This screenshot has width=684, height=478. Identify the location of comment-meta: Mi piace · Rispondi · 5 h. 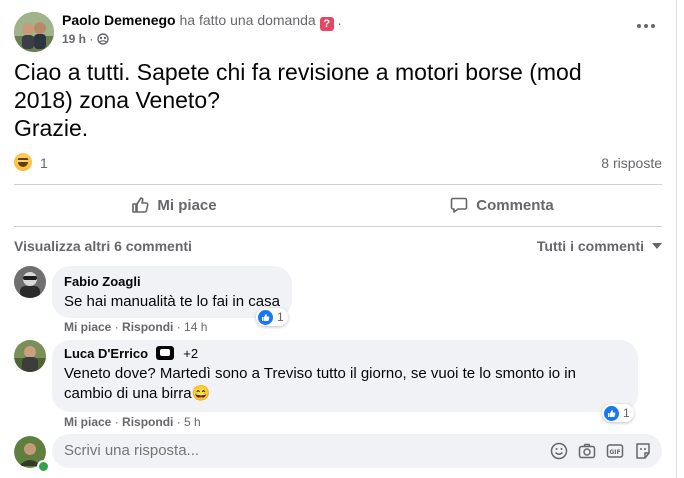
(132, 422).